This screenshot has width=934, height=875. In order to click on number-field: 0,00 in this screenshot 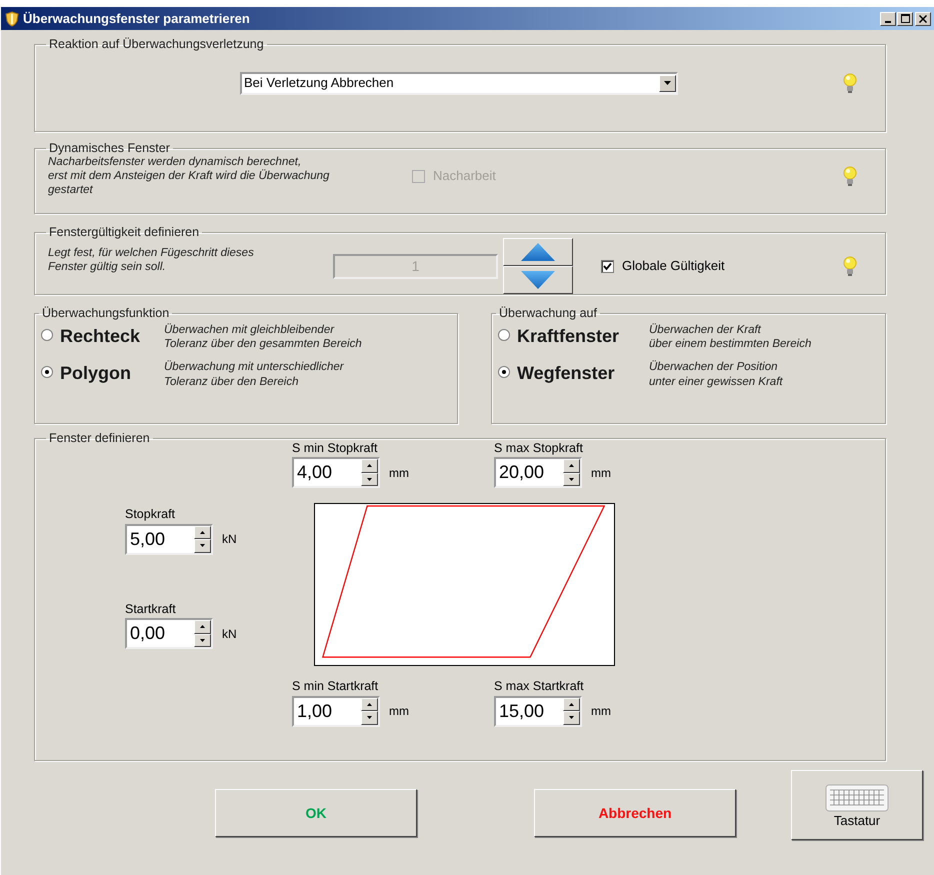, I will do `click(169, 633)`.